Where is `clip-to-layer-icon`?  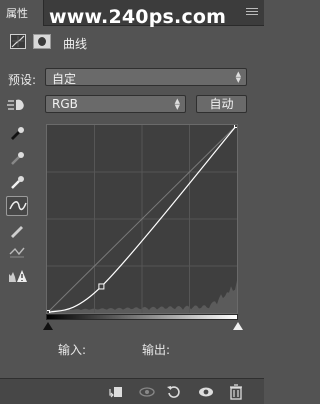
clip-to-layer-icon is located at coordinates (116, 392).